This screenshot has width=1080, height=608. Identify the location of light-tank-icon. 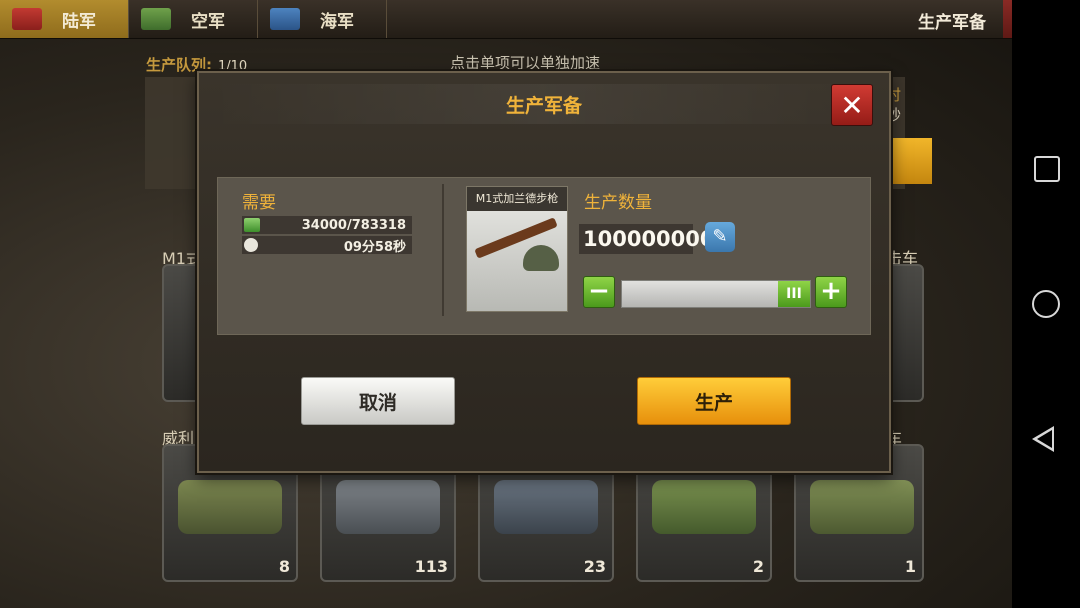
(388, 507).